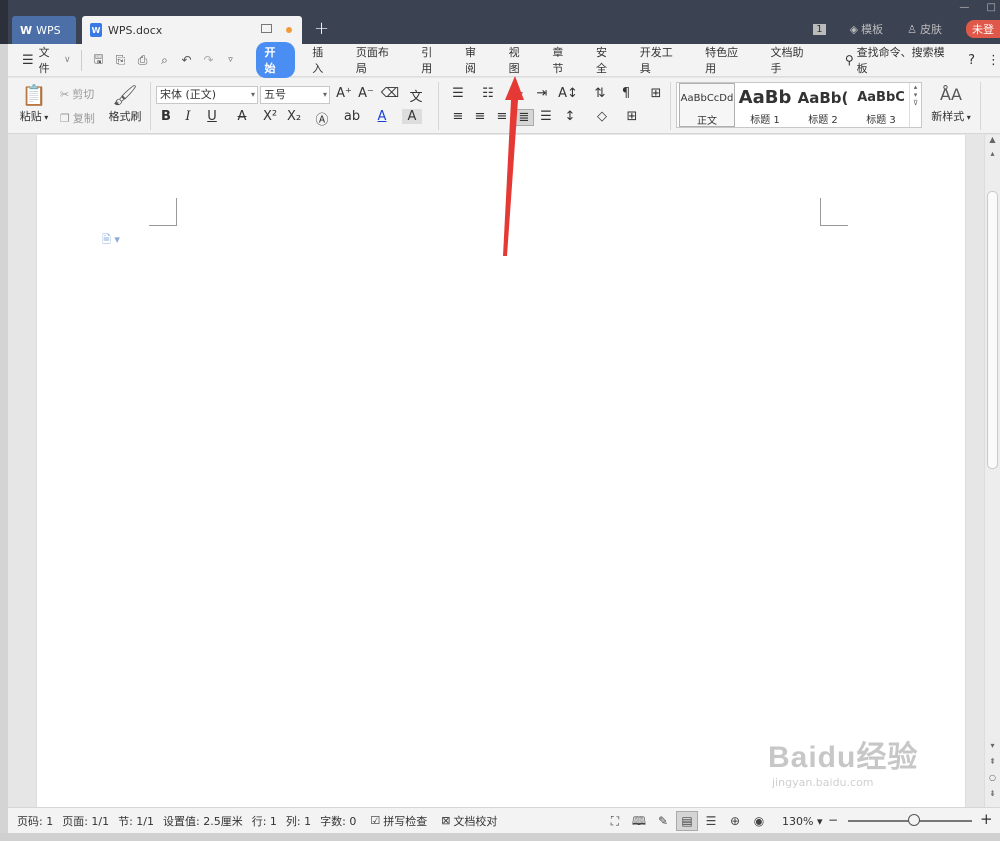 The width and height of the screenshot is (1000, 841). I want to click on align-right-icon: ≡, so click(502, 116).